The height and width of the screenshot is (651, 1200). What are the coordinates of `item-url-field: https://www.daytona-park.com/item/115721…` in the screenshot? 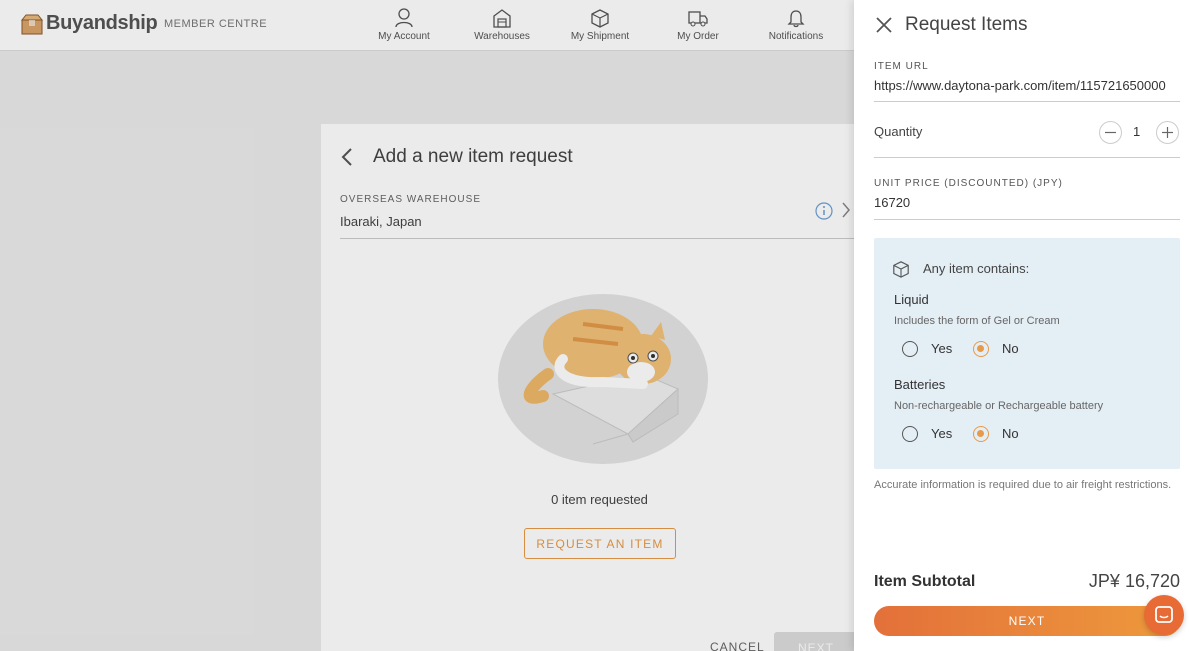 It's located at (1027, 85).